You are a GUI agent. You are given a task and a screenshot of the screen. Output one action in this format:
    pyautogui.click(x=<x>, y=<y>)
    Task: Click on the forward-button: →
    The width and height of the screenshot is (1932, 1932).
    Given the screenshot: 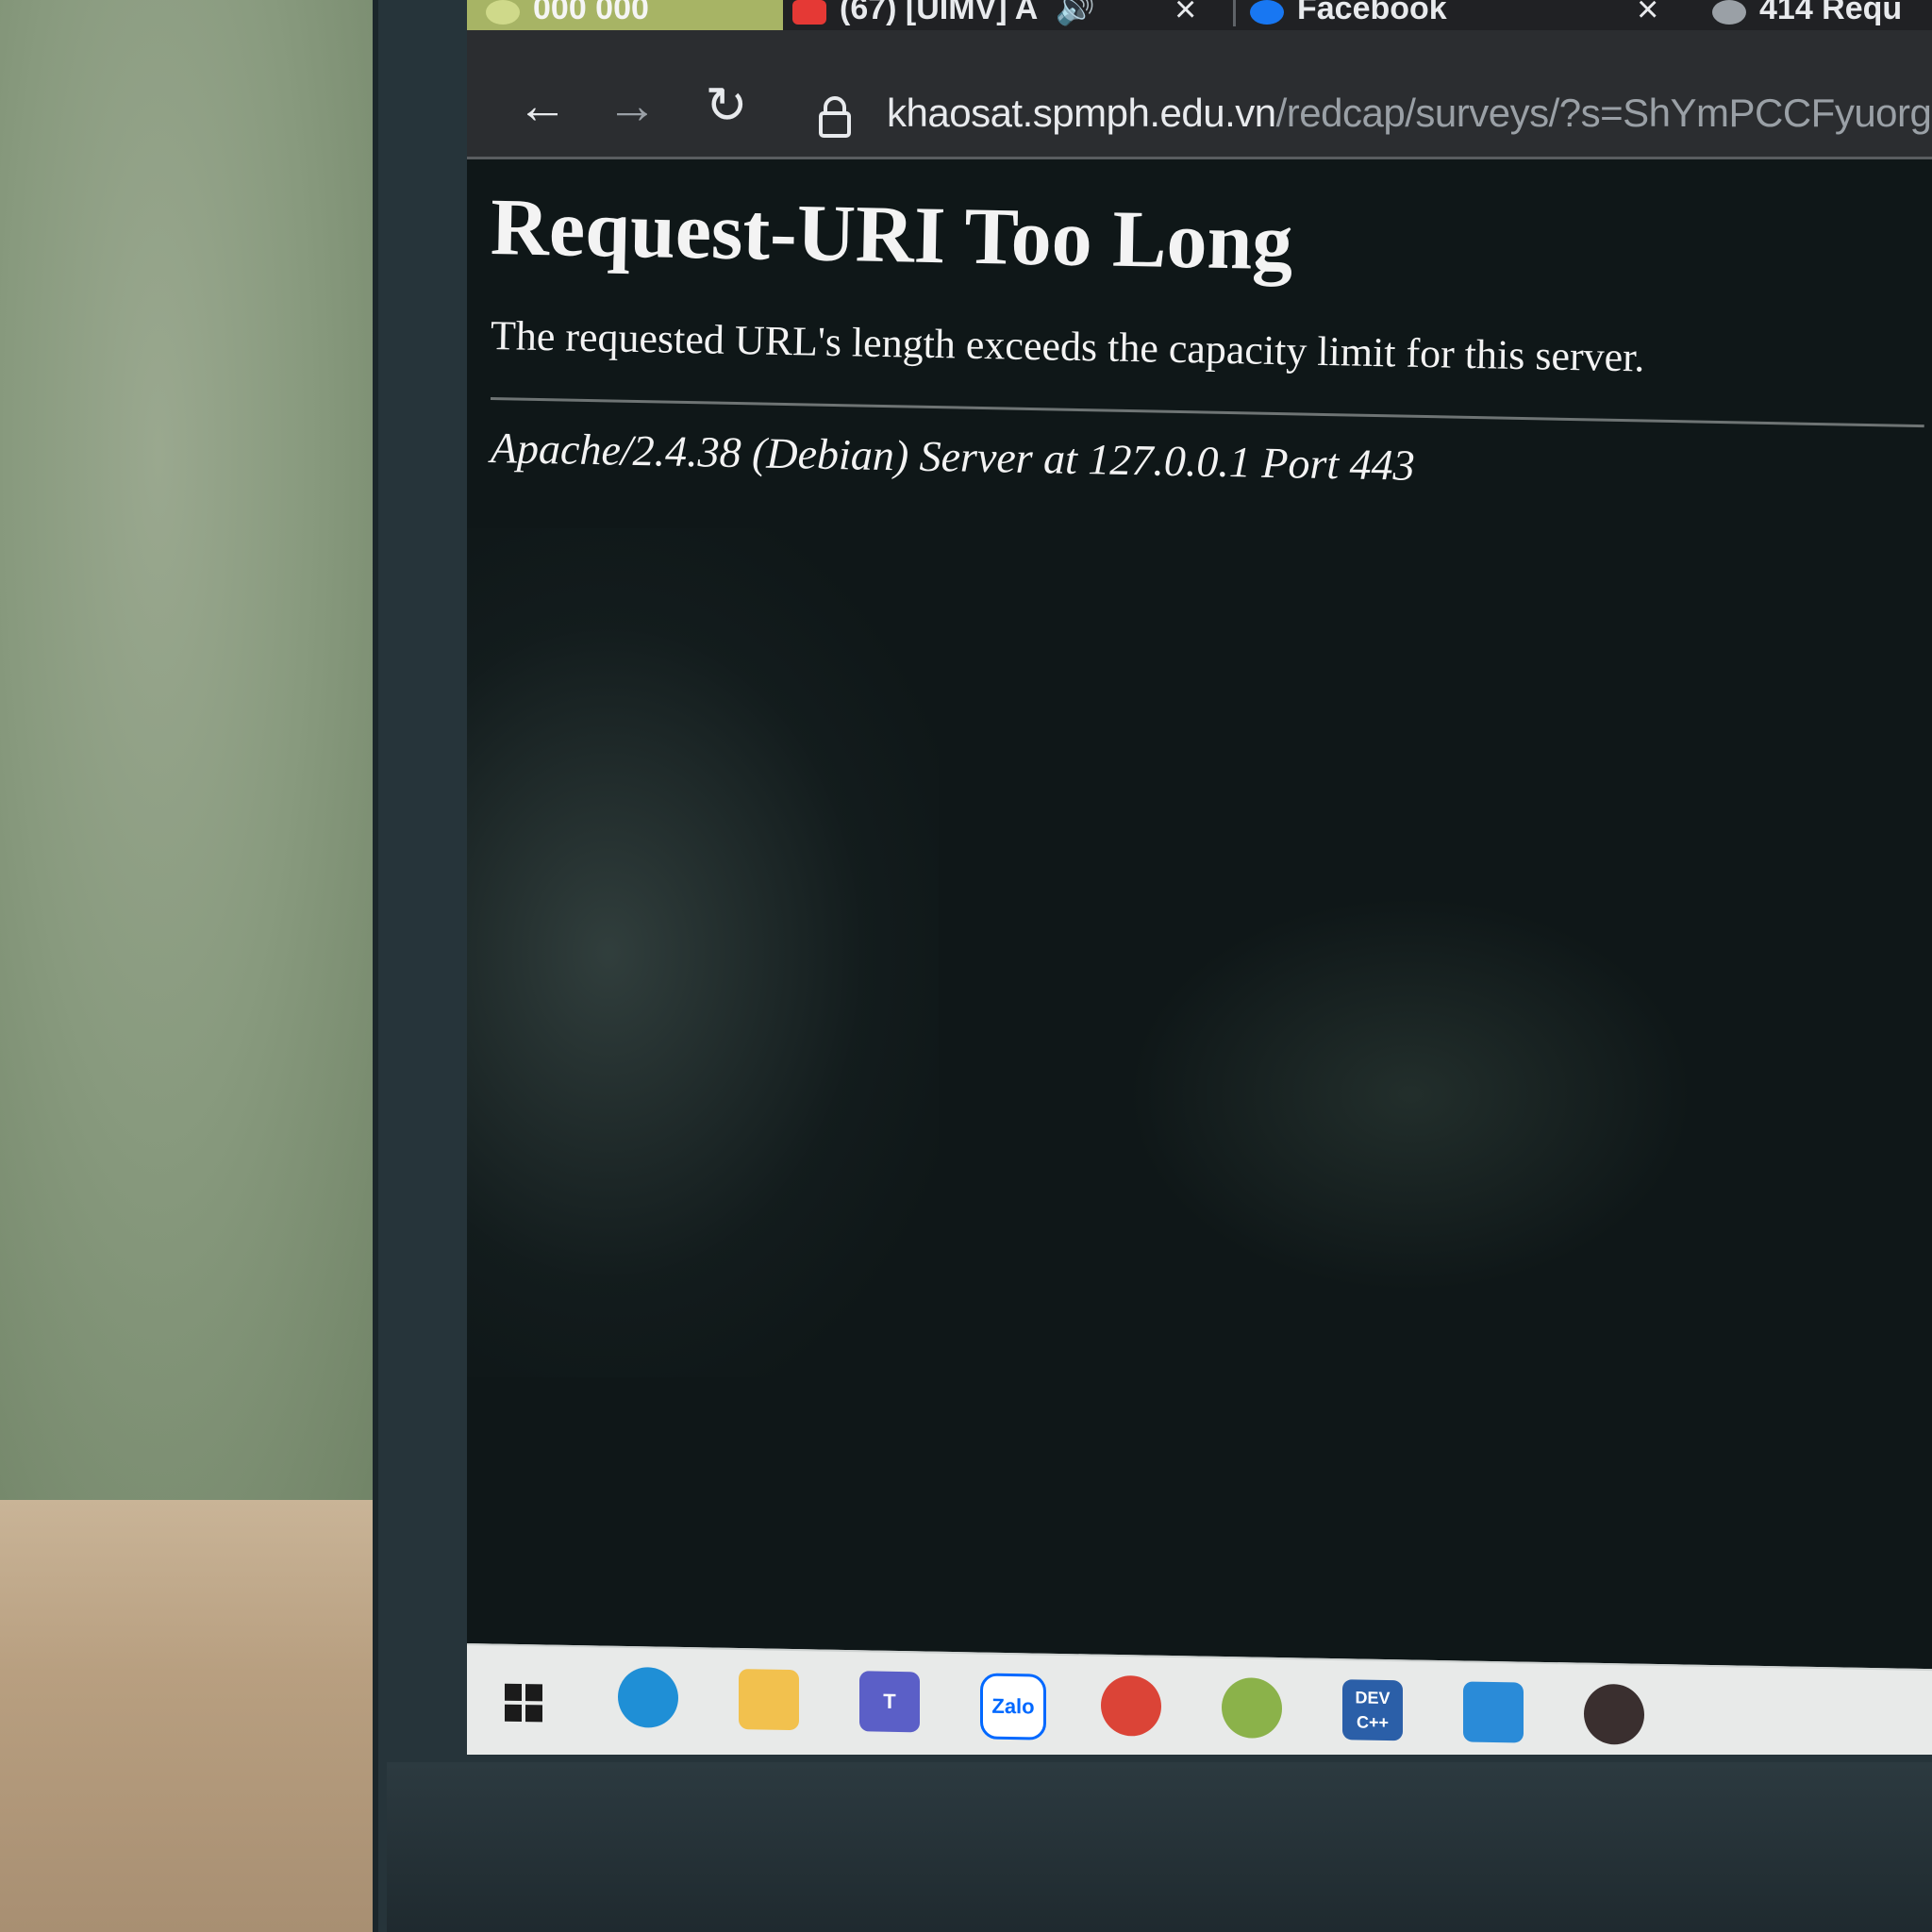 What is the action you would take?
    pyautogui.click(x=632, y=105)
    